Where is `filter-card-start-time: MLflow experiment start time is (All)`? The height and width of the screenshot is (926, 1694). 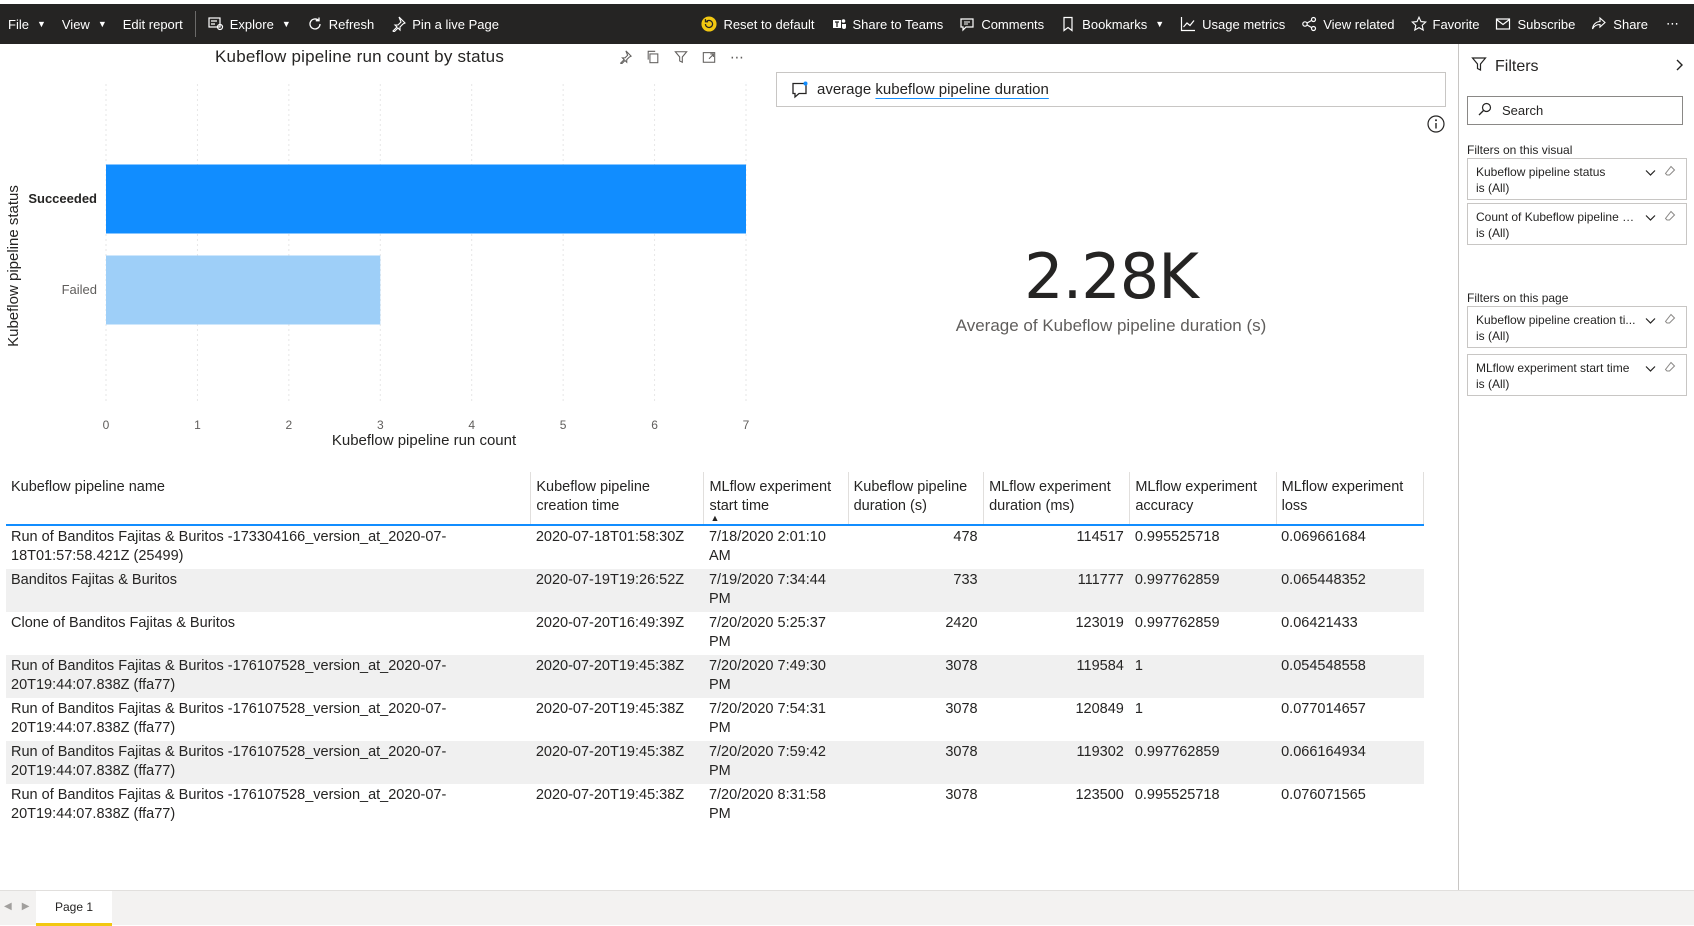 filter-card-start-time: MLflow experiment start time is (All) is located at coordinates (1577, 375).